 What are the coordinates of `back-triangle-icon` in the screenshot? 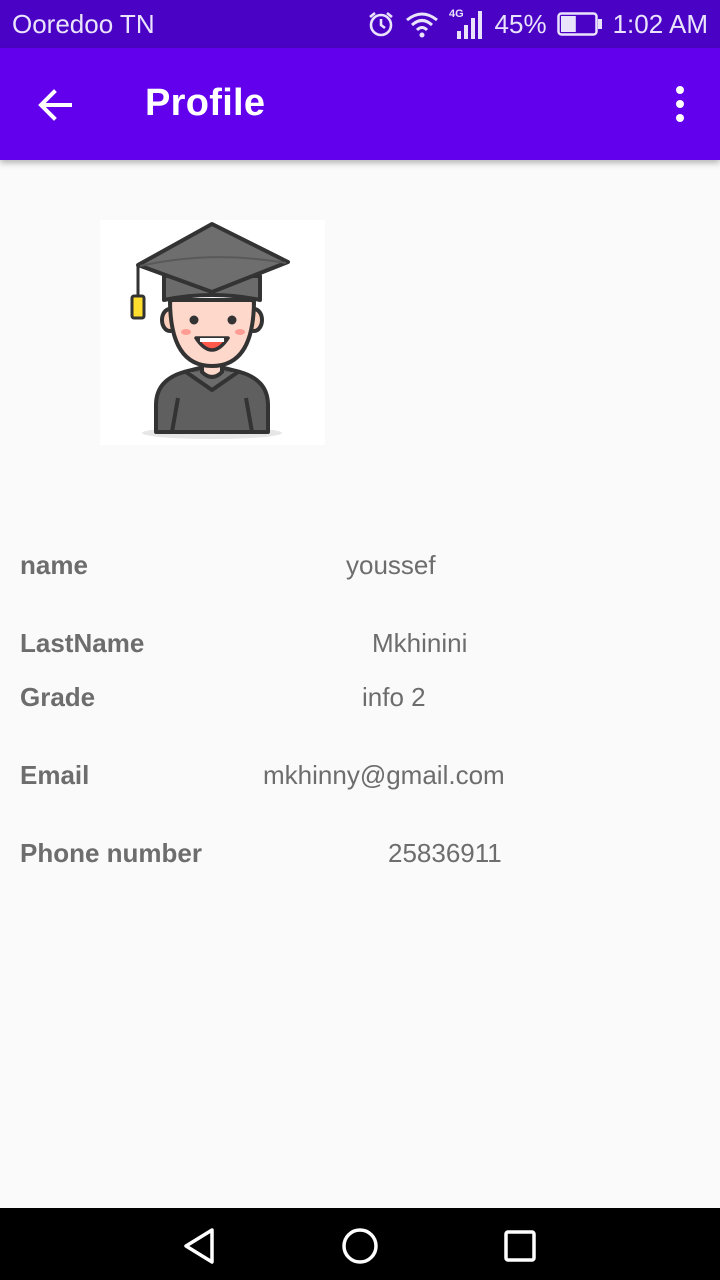 It's located at (199, 1246).